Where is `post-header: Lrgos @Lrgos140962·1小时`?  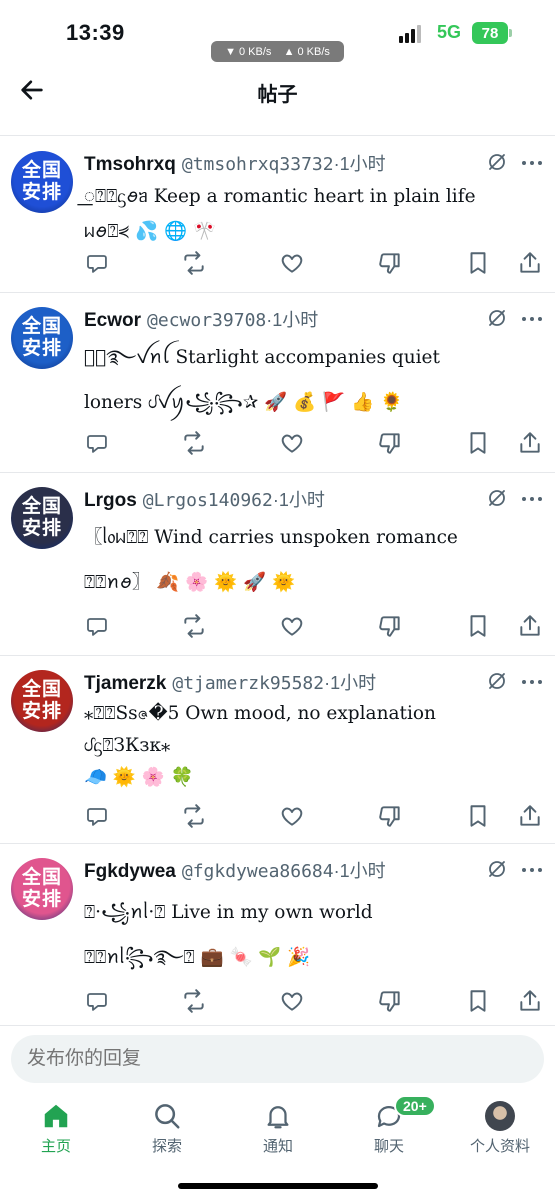
post-header: Lrgos @Lrgos140962·1小时 is located at coordinates (289, 499).